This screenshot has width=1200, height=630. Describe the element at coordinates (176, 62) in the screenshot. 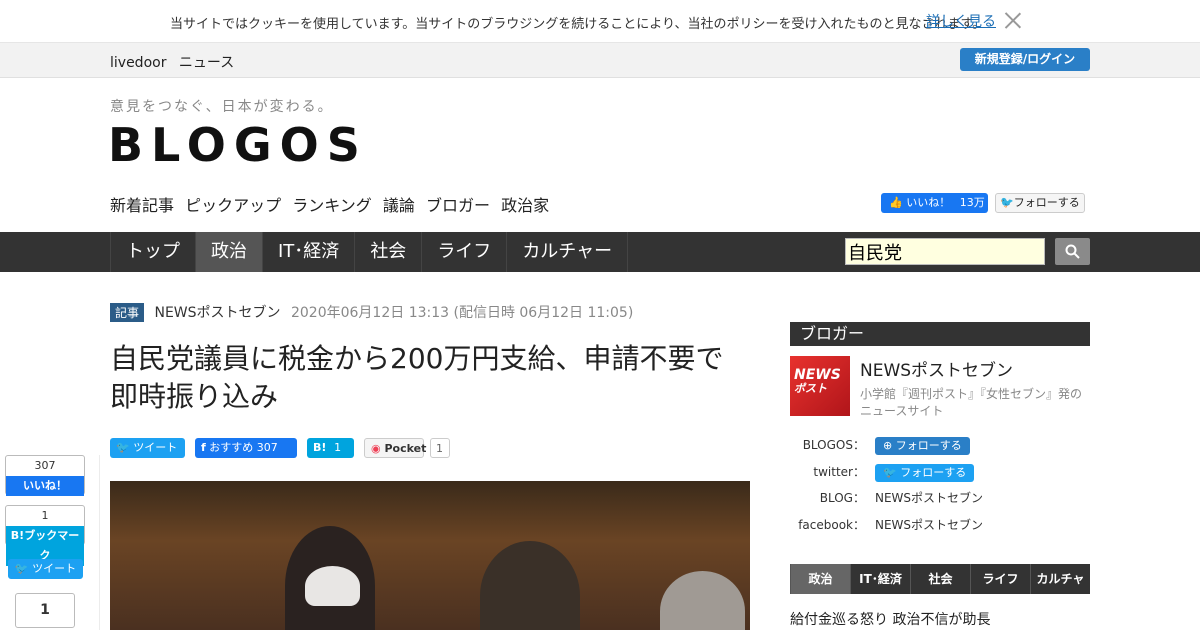

I see `site-links: livedoor ニュース` at that location.